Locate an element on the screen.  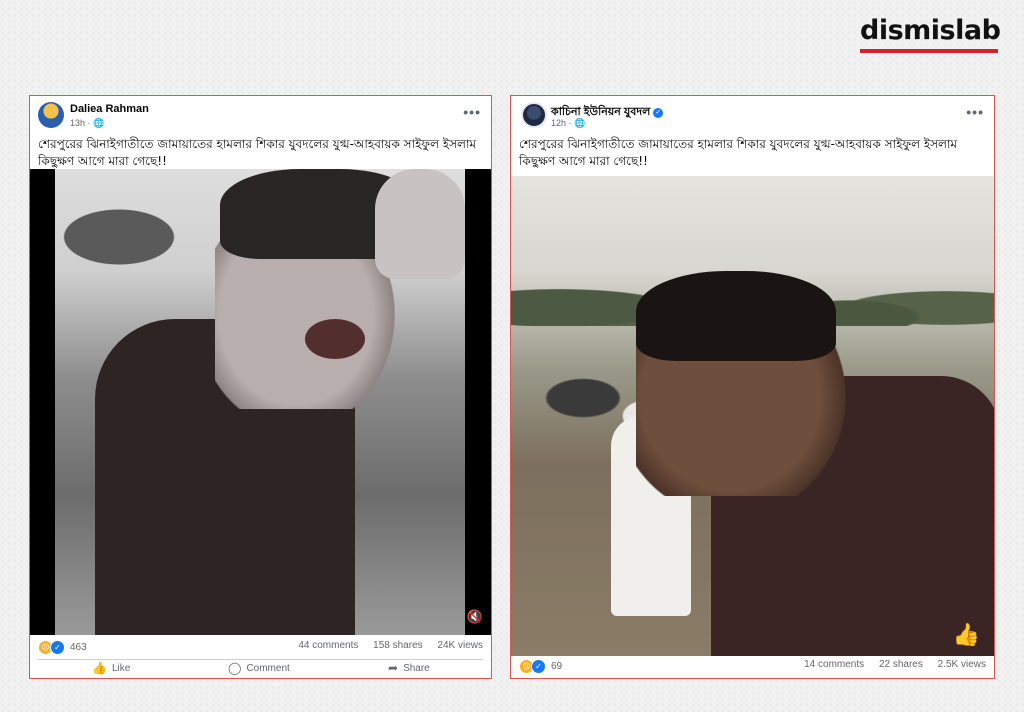
views-count: 2.5K views is located at coordinates (961, 664).